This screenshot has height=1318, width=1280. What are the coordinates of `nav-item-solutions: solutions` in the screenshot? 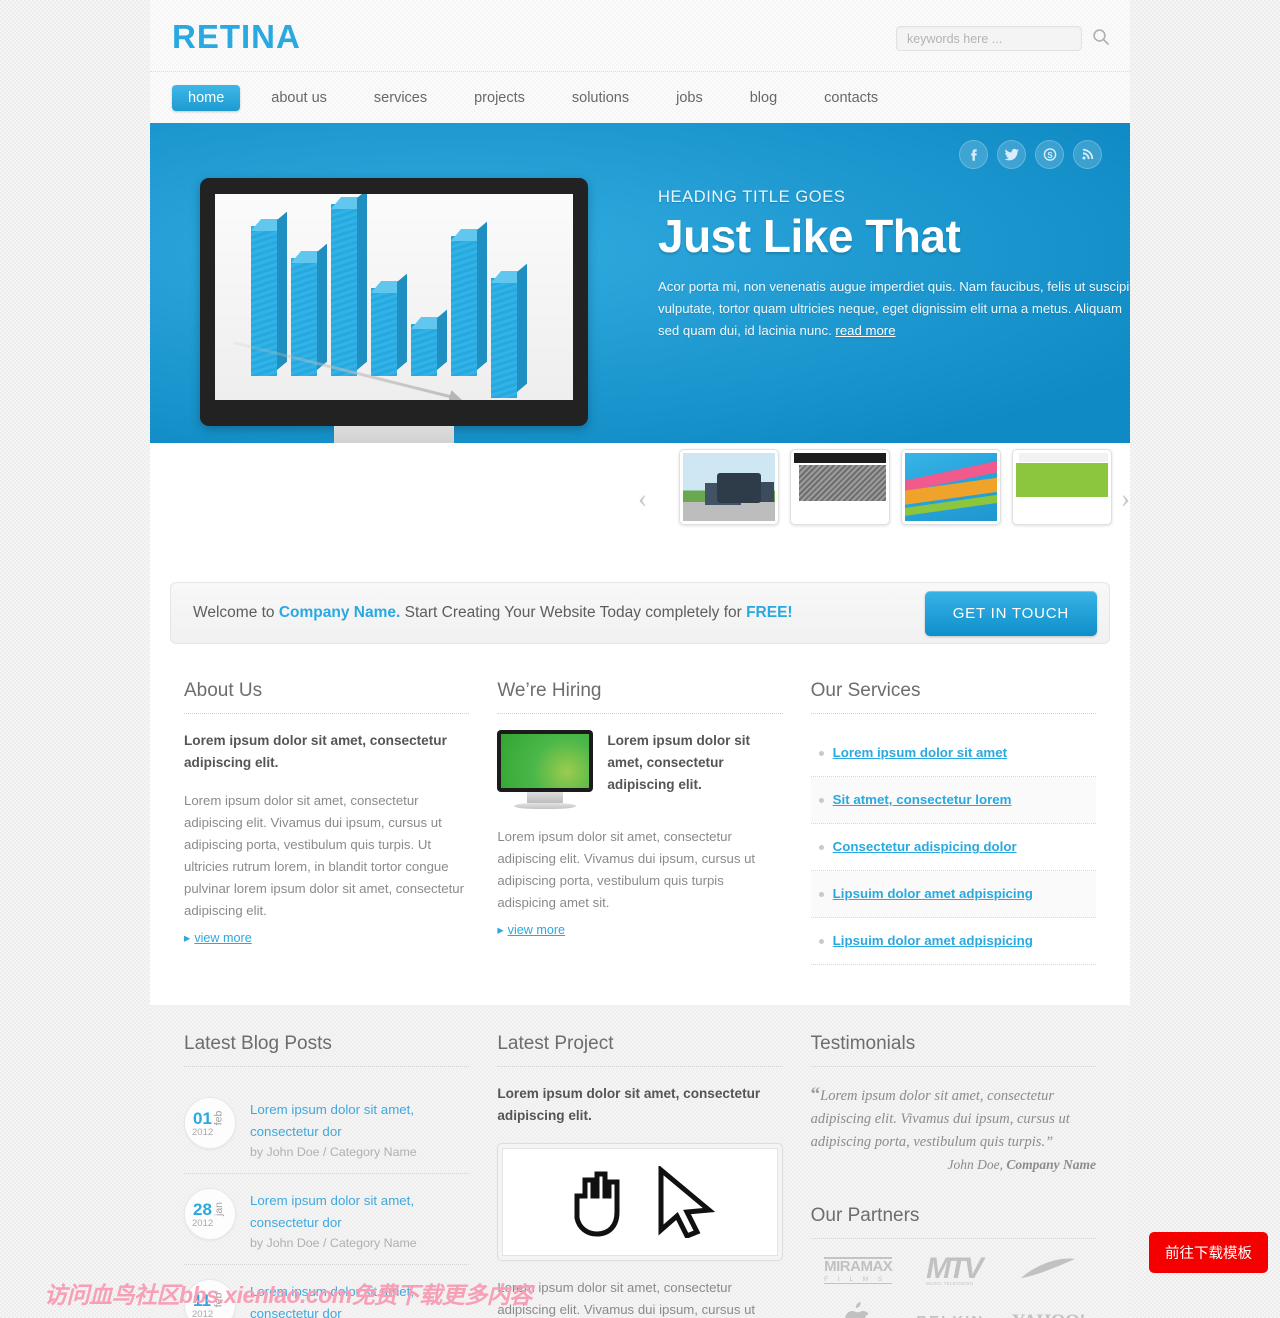 It's located at (600, 98).